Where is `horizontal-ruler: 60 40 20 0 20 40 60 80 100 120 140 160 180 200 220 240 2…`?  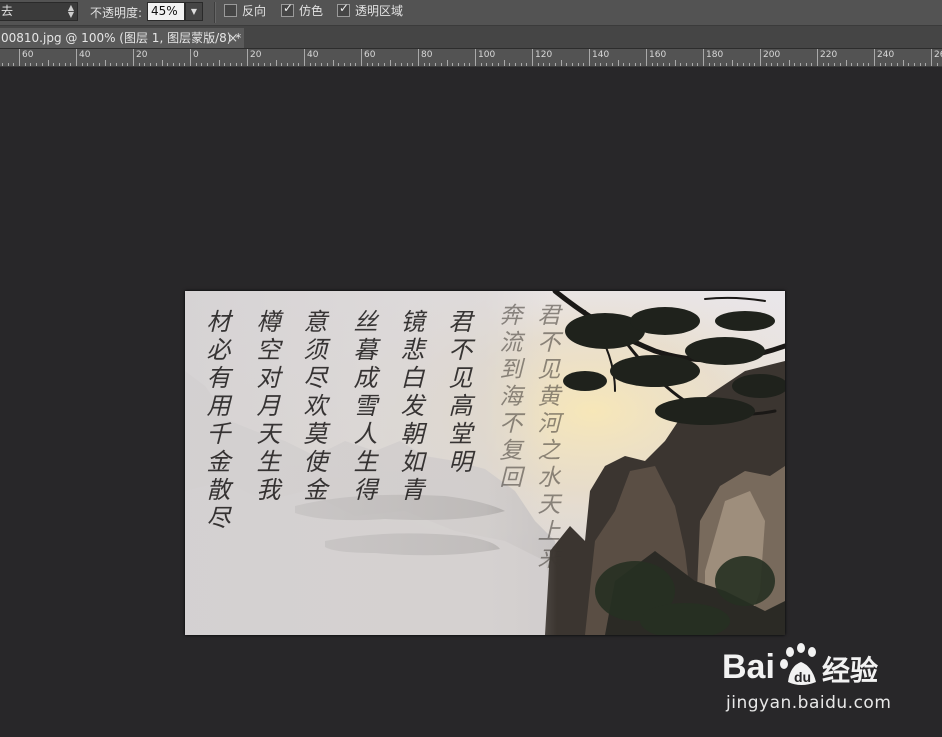
horizontal-ruler: 60 40 20 0 20 40 60 80 100 120 140 160 180 200 220 240 2… is located at coordinates (471, 58).